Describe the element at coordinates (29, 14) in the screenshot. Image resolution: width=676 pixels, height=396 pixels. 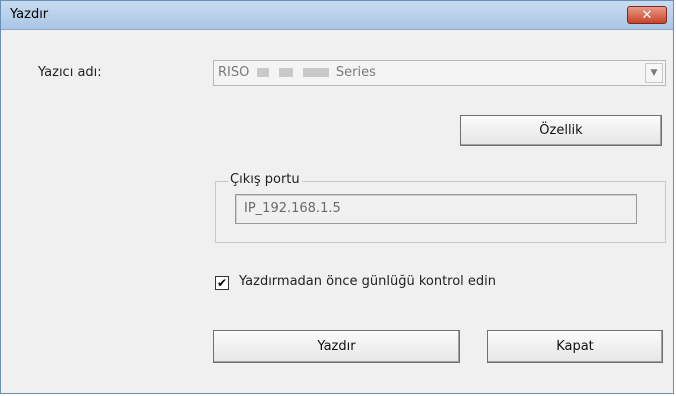
I see `window-title: Yazdır` at that location.